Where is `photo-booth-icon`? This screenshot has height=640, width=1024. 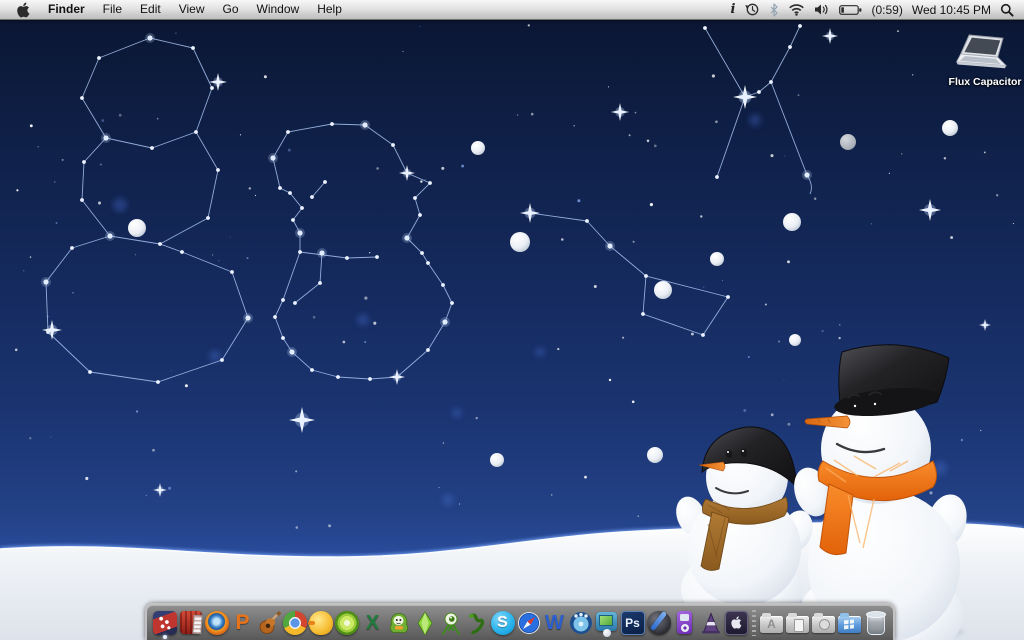 photo-booth-icon is located at coordinates (190, 622).